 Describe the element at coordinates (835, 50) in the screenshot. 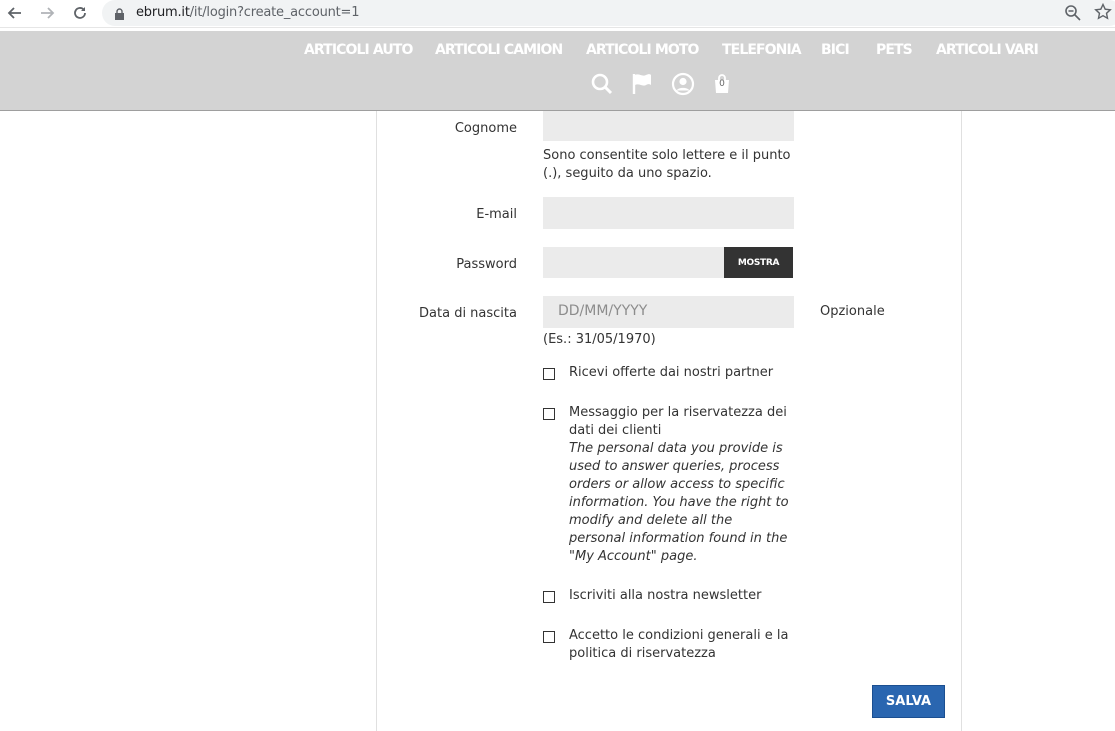

I see `menu-item-bici: BICI` at that location.